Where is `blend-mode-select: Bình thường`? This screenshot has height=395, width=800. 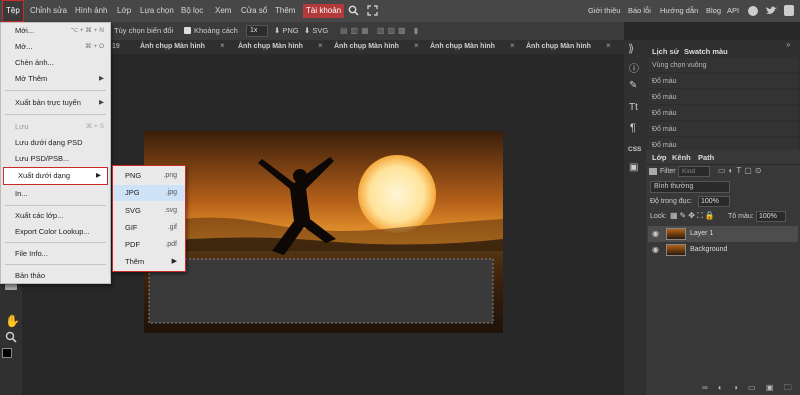
blend-mode-select: Bình thường is located at coordinates (690, 187).